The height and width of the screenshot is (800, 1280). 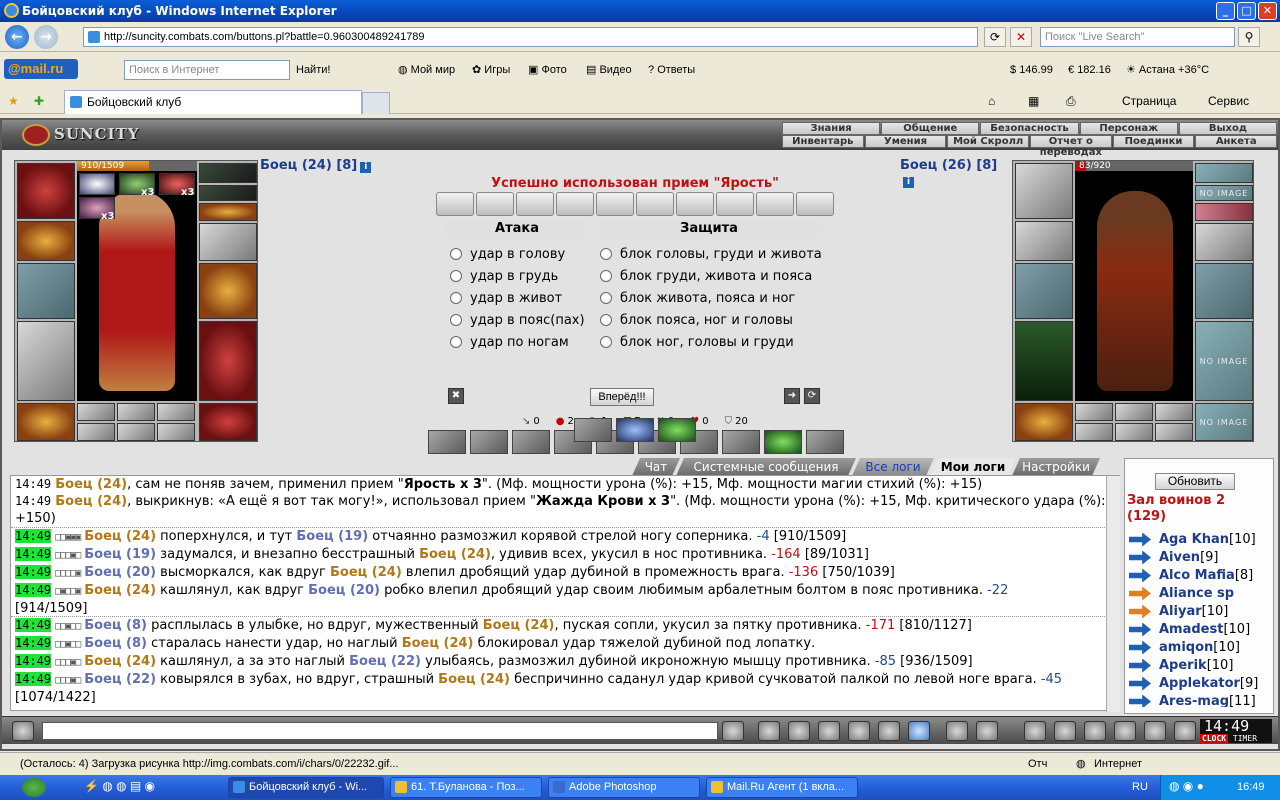 What do you see at coordinates (1184, 648) in the screenshot?
I see `warrior-item: amiqon[10]` at bounding box center [1184, 648].